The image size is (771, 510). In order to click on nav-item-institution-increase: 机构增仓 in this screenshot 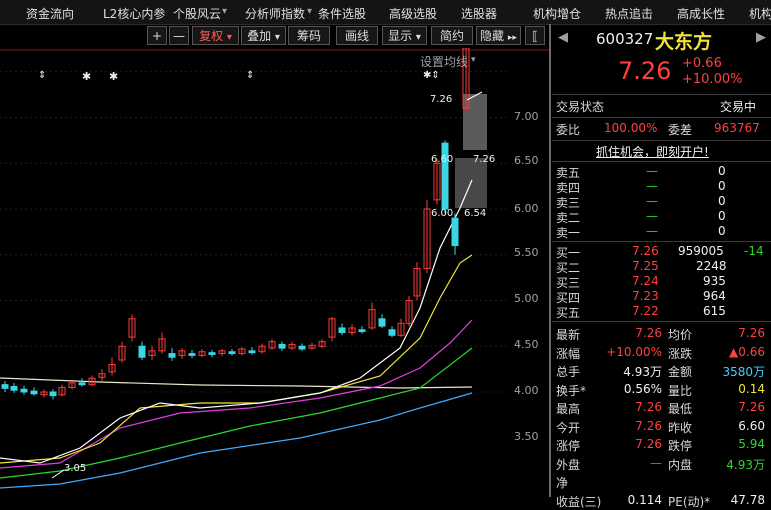, I will do `click(557, 13)`.